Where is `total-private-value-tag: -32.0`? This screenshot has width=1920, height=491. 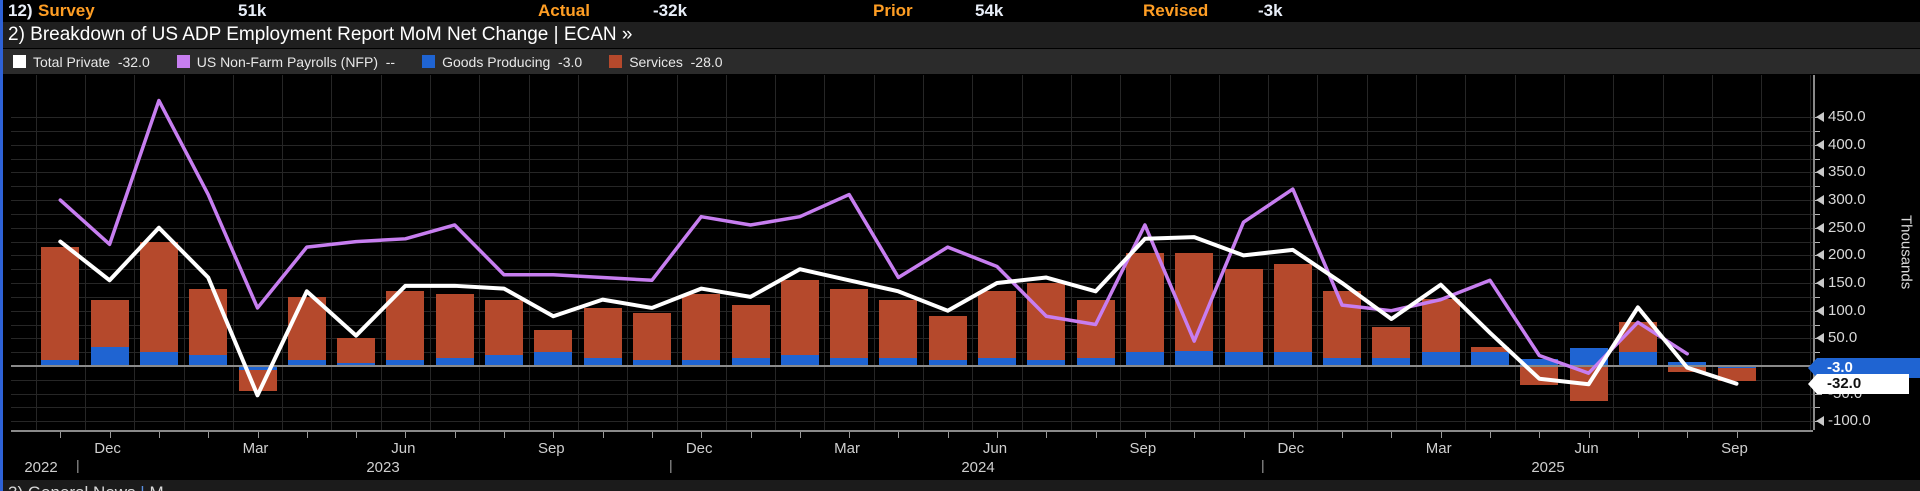 total-private-value-tag: -32.0 is located at coordinates (1858, 383).